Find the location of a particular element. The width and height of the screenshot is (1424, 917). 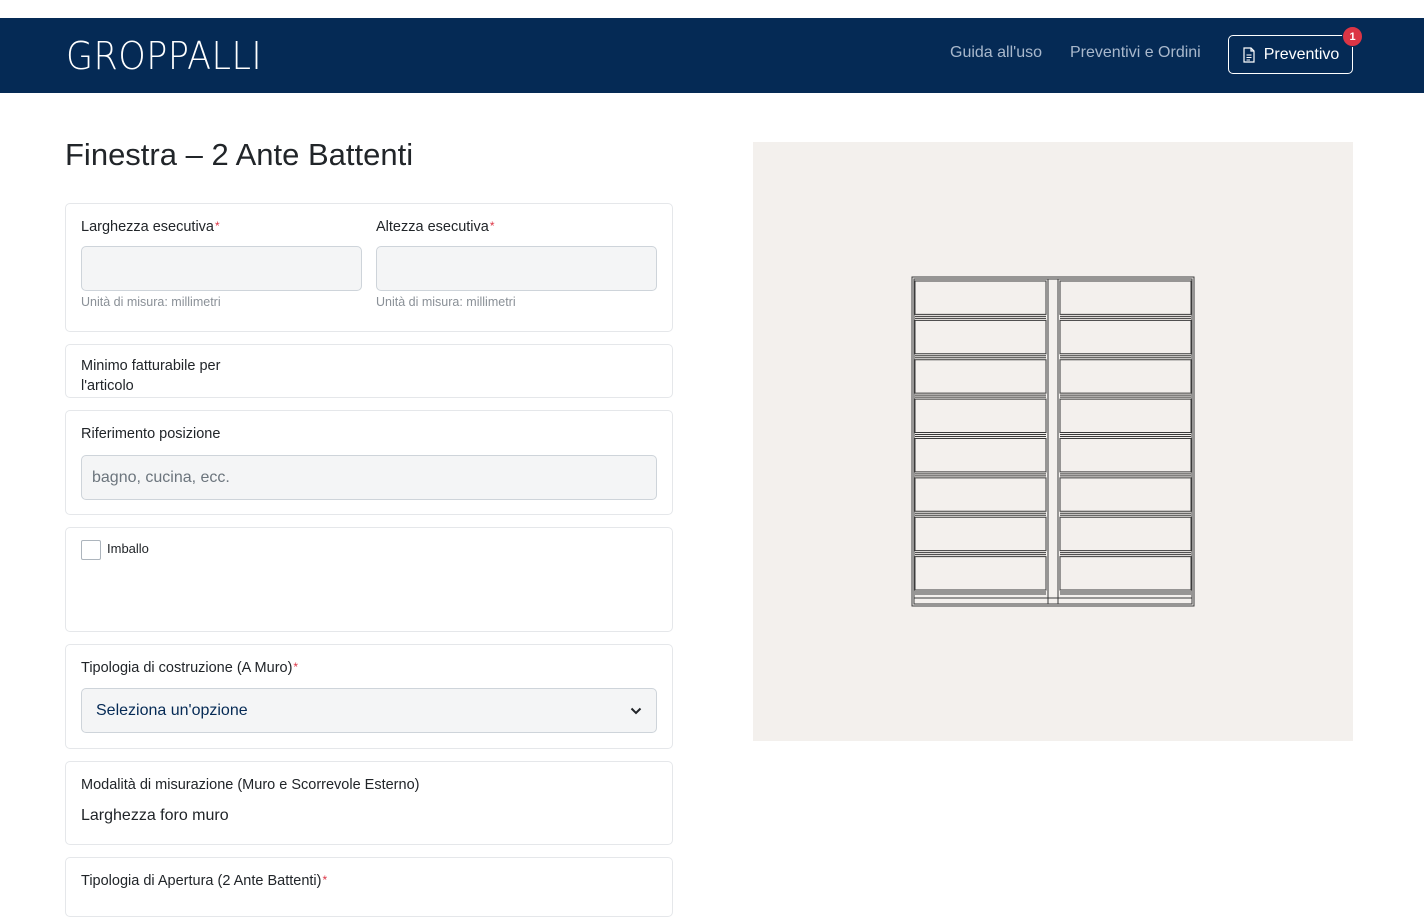

preventivo-button: Preventivo 1 is located at coordinates (1295, 50).